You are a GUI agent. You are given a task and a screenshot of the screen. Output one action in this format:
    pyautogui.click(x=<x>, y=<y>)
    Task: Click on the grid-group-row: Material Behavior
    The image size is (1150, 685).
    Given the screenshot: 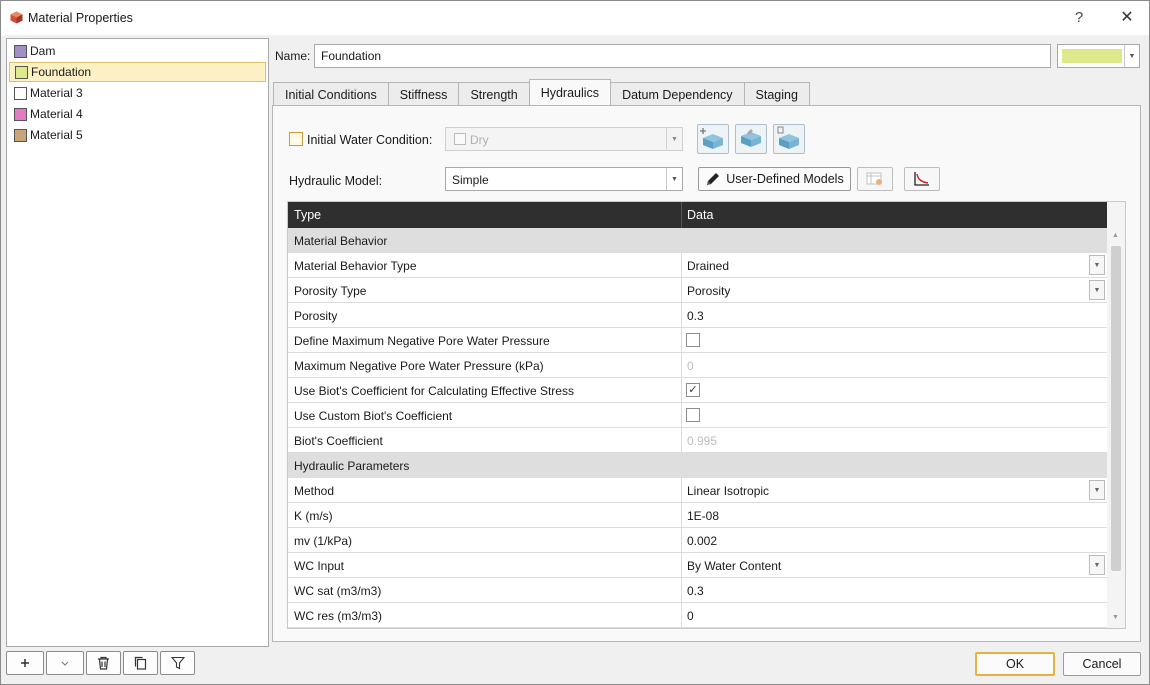 What is the action you would take?
    pyautogui.click(x=697, y=240)
    